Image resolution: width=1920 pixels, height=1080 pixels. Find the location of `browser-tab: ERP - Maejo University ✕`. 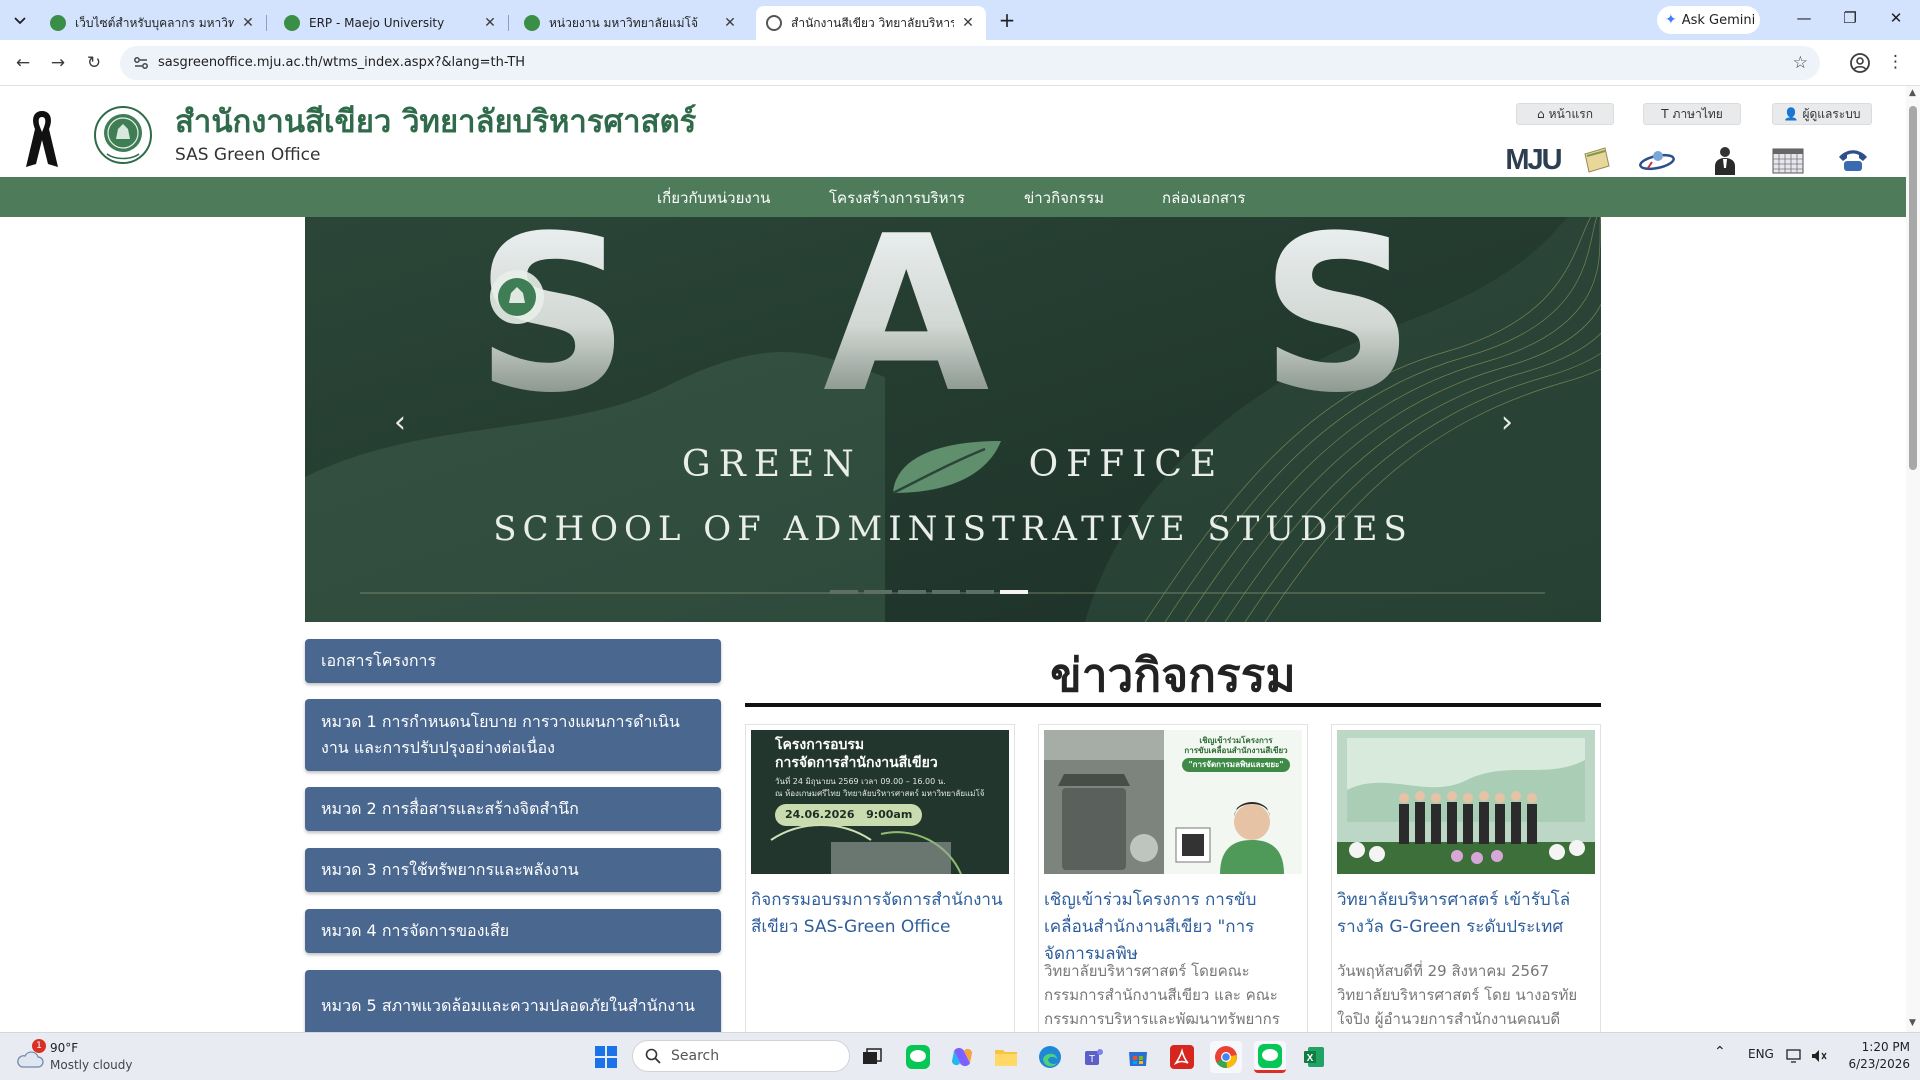

browser-tab: ERP - Maejo University ✕ is located at coordinates (391, 23).